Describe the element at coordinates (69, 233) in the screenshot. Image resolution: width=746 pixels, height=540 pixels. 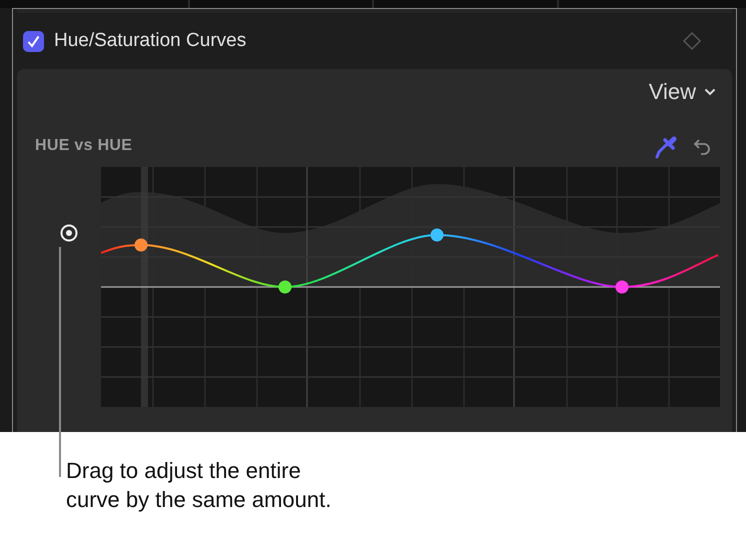
I see `offset-handle` at that location.